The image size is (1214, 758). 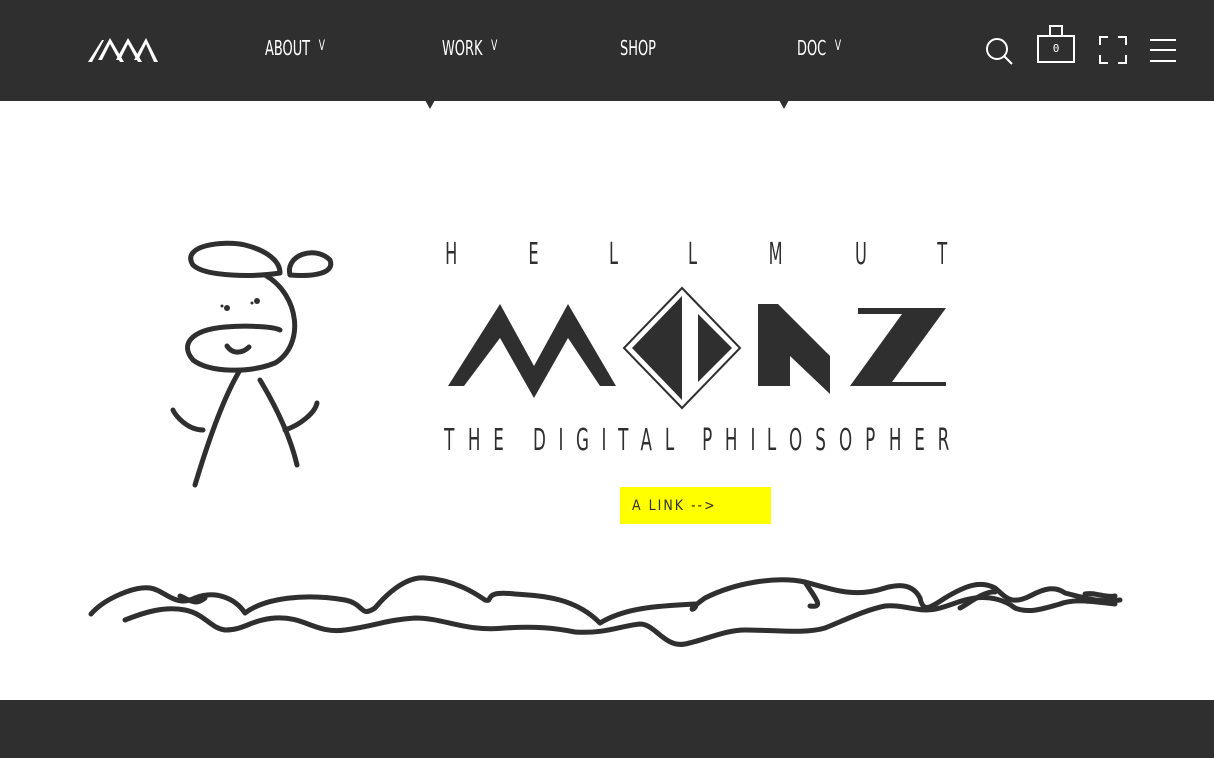 What do you see at coordinates (775, 254) in the screenshot?
I see `hero-letter: M` at bounding box center [775, 254].